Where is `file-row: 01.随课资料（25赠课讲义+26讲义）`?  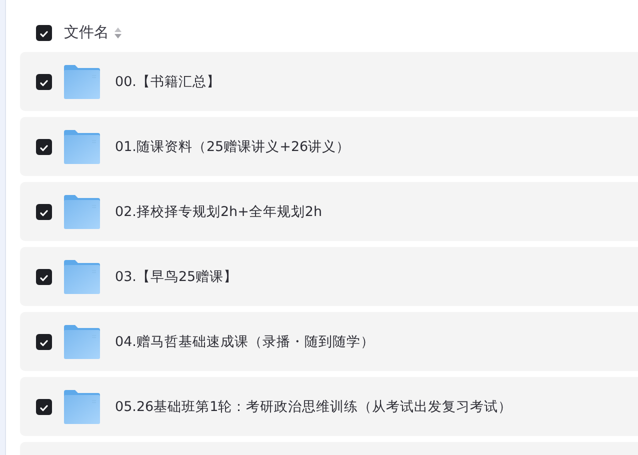
file-row: 01.随课资料（25赠课讲义+26讲义） is located at coordinates (329, 146).